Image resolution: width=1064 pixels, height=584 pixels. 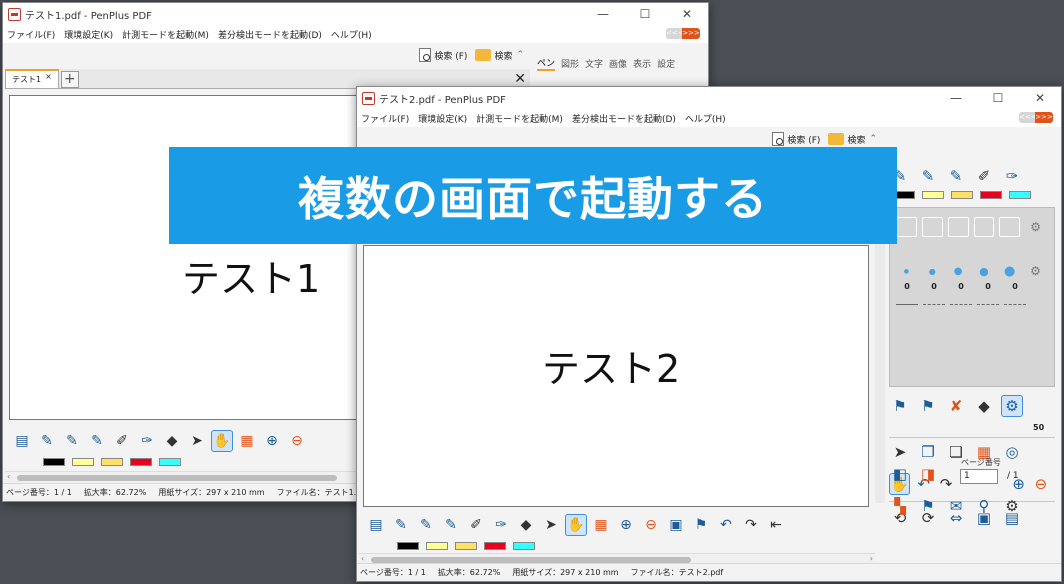 I want to click on folder-search-button: 検索, so click(x=493, y=55).